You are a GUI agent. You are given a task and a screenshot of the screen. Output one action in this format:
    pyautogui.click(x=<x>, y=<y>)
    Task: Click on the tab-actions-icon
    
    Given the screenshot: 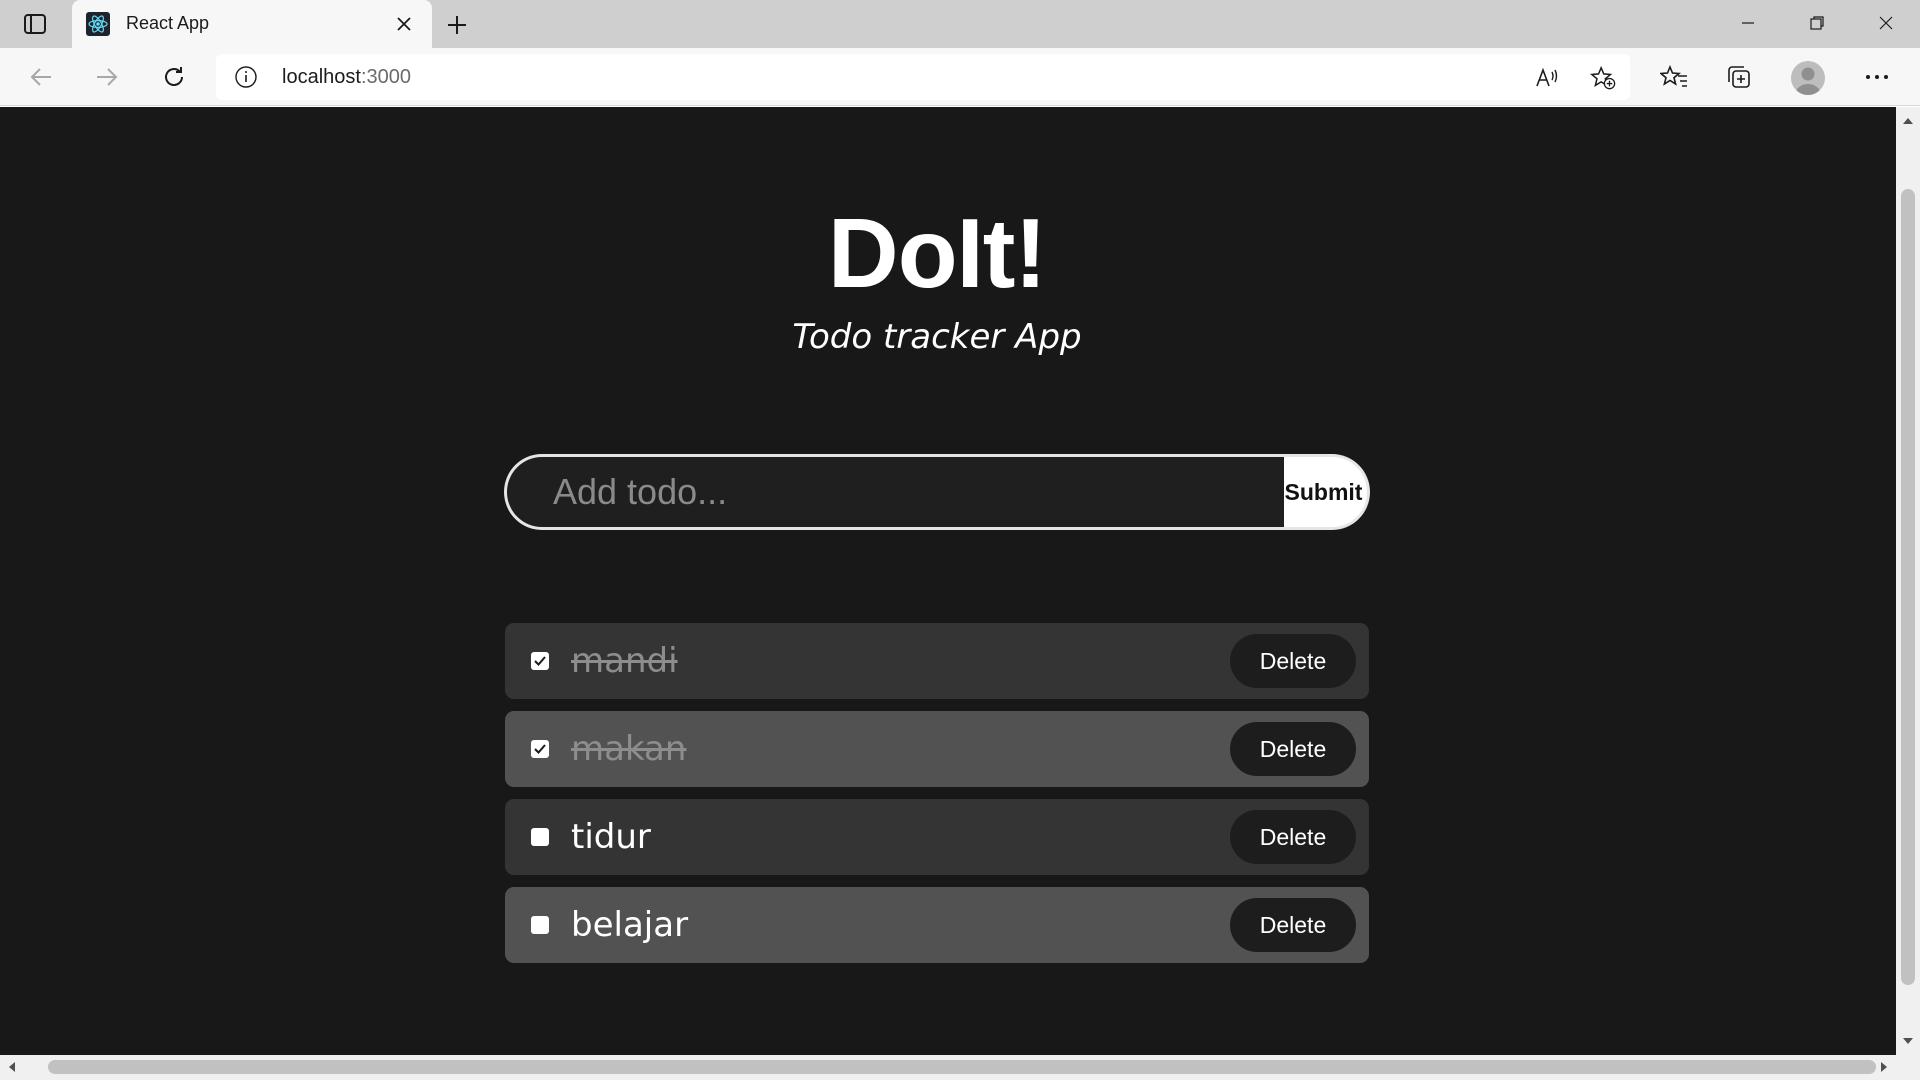 What is the action you would take?
    pyautogui.click(x=35, y=24)
    